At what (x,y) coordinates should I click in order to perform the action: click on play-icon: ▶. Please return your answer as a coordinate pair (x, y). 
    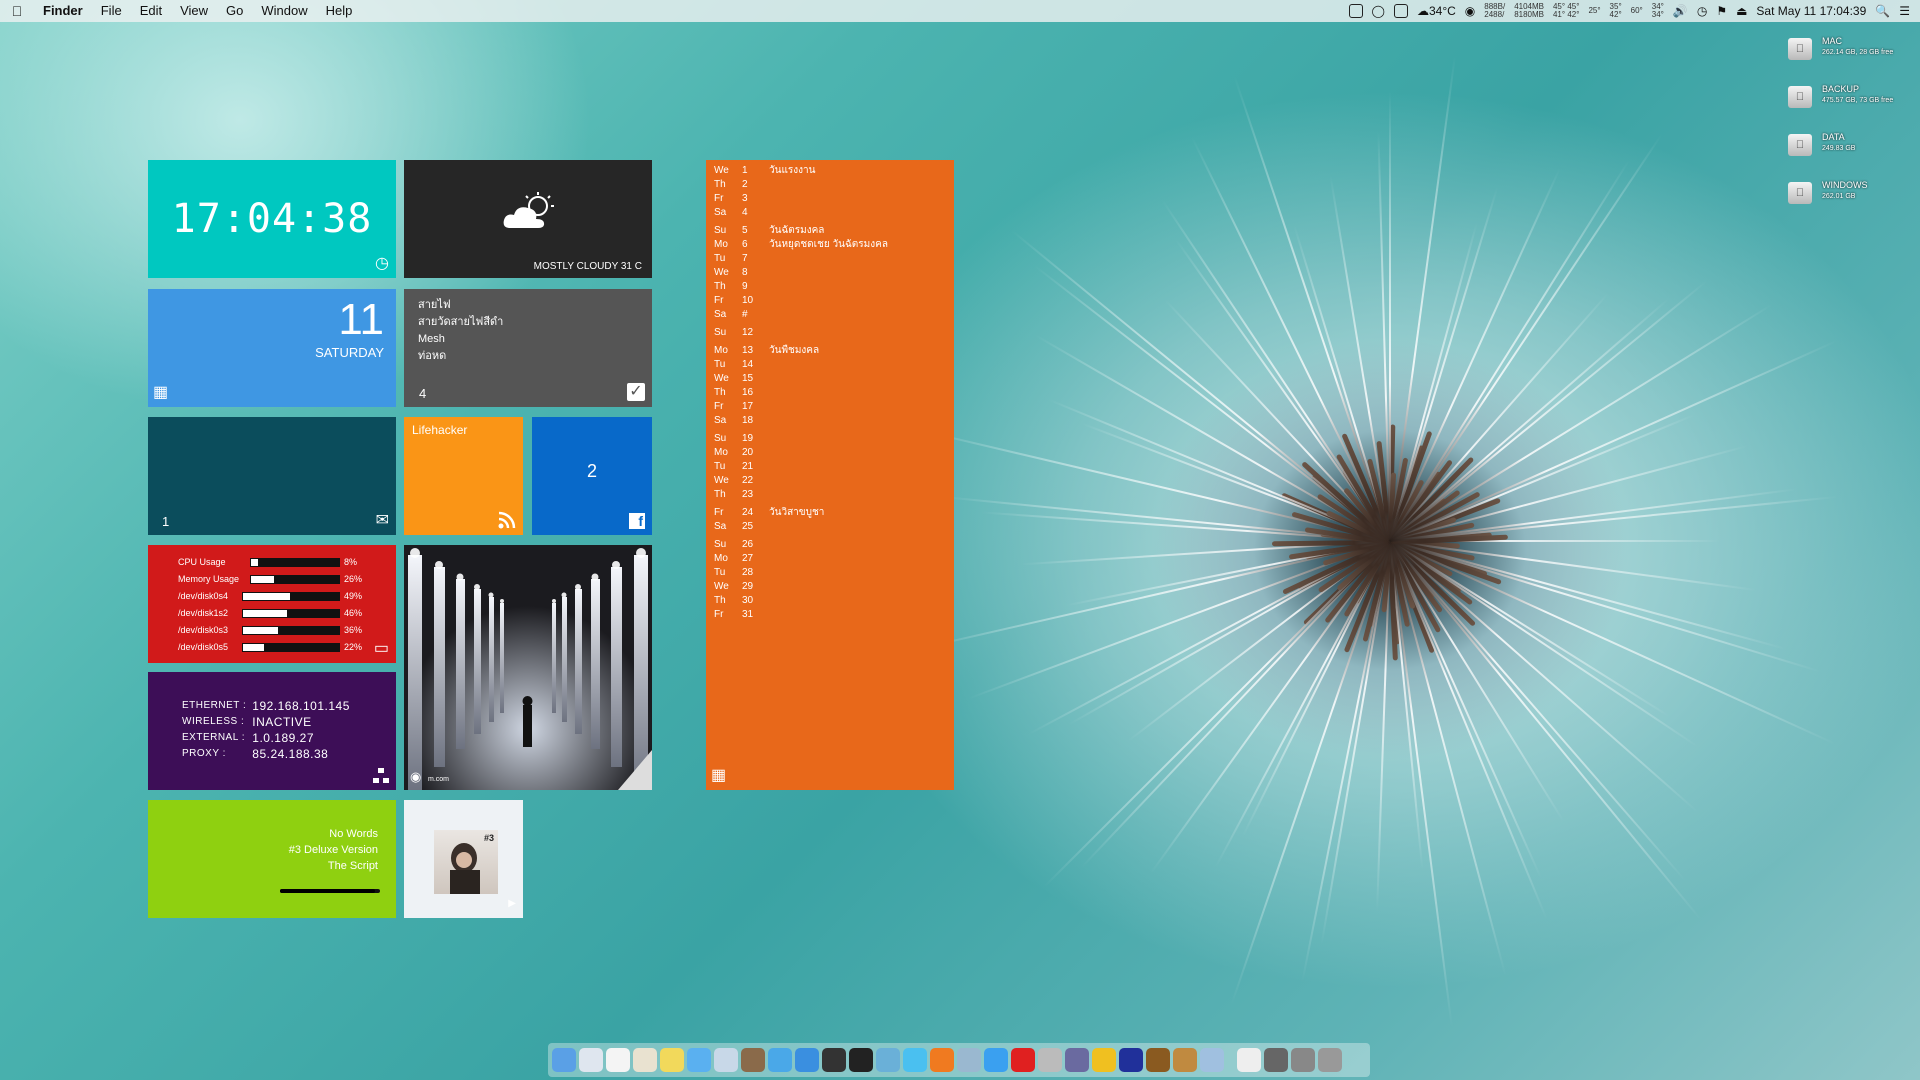
    Looking at the image, I should click on (512, 904).